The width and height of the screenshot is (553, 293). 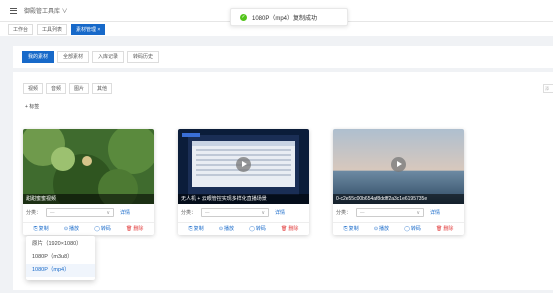 I want to click on format-option-1080p-m3u8: 1080P（m3u8）, so click(x=60, y=257).